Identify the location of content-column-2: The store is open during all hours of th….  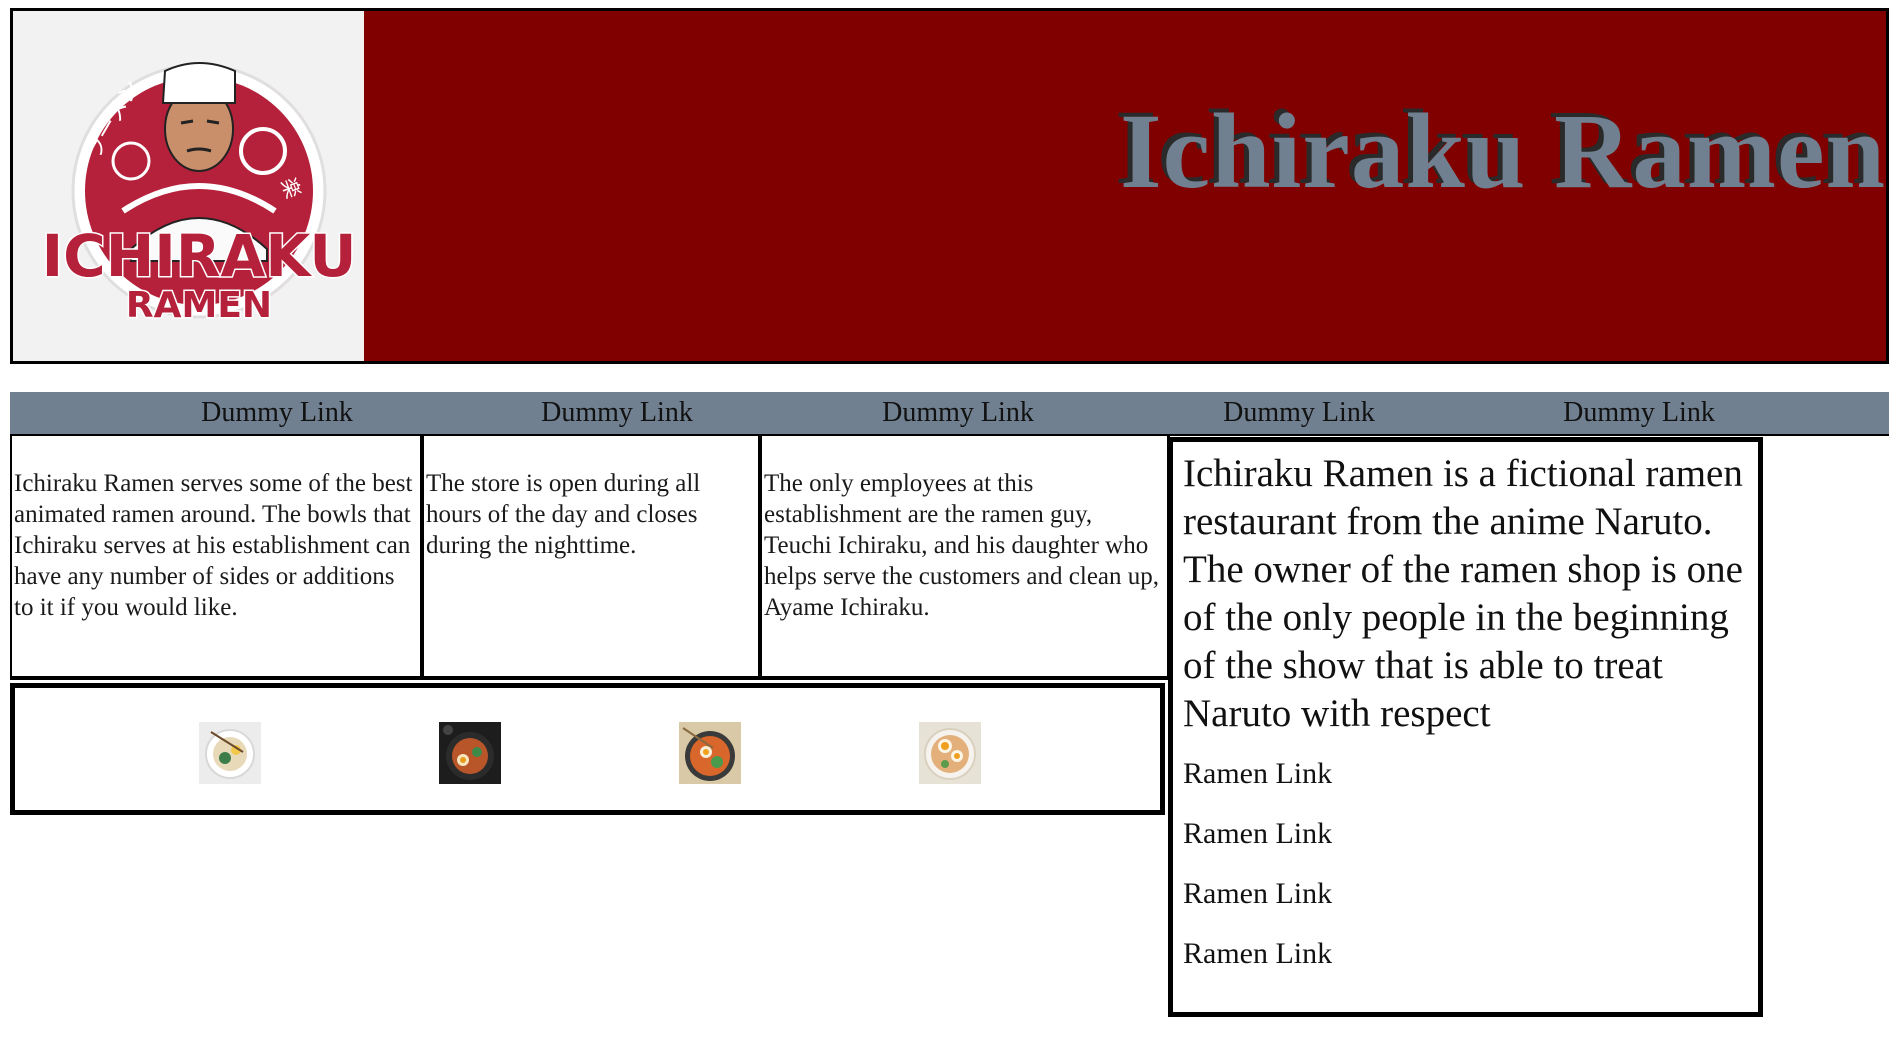
(593, 558).